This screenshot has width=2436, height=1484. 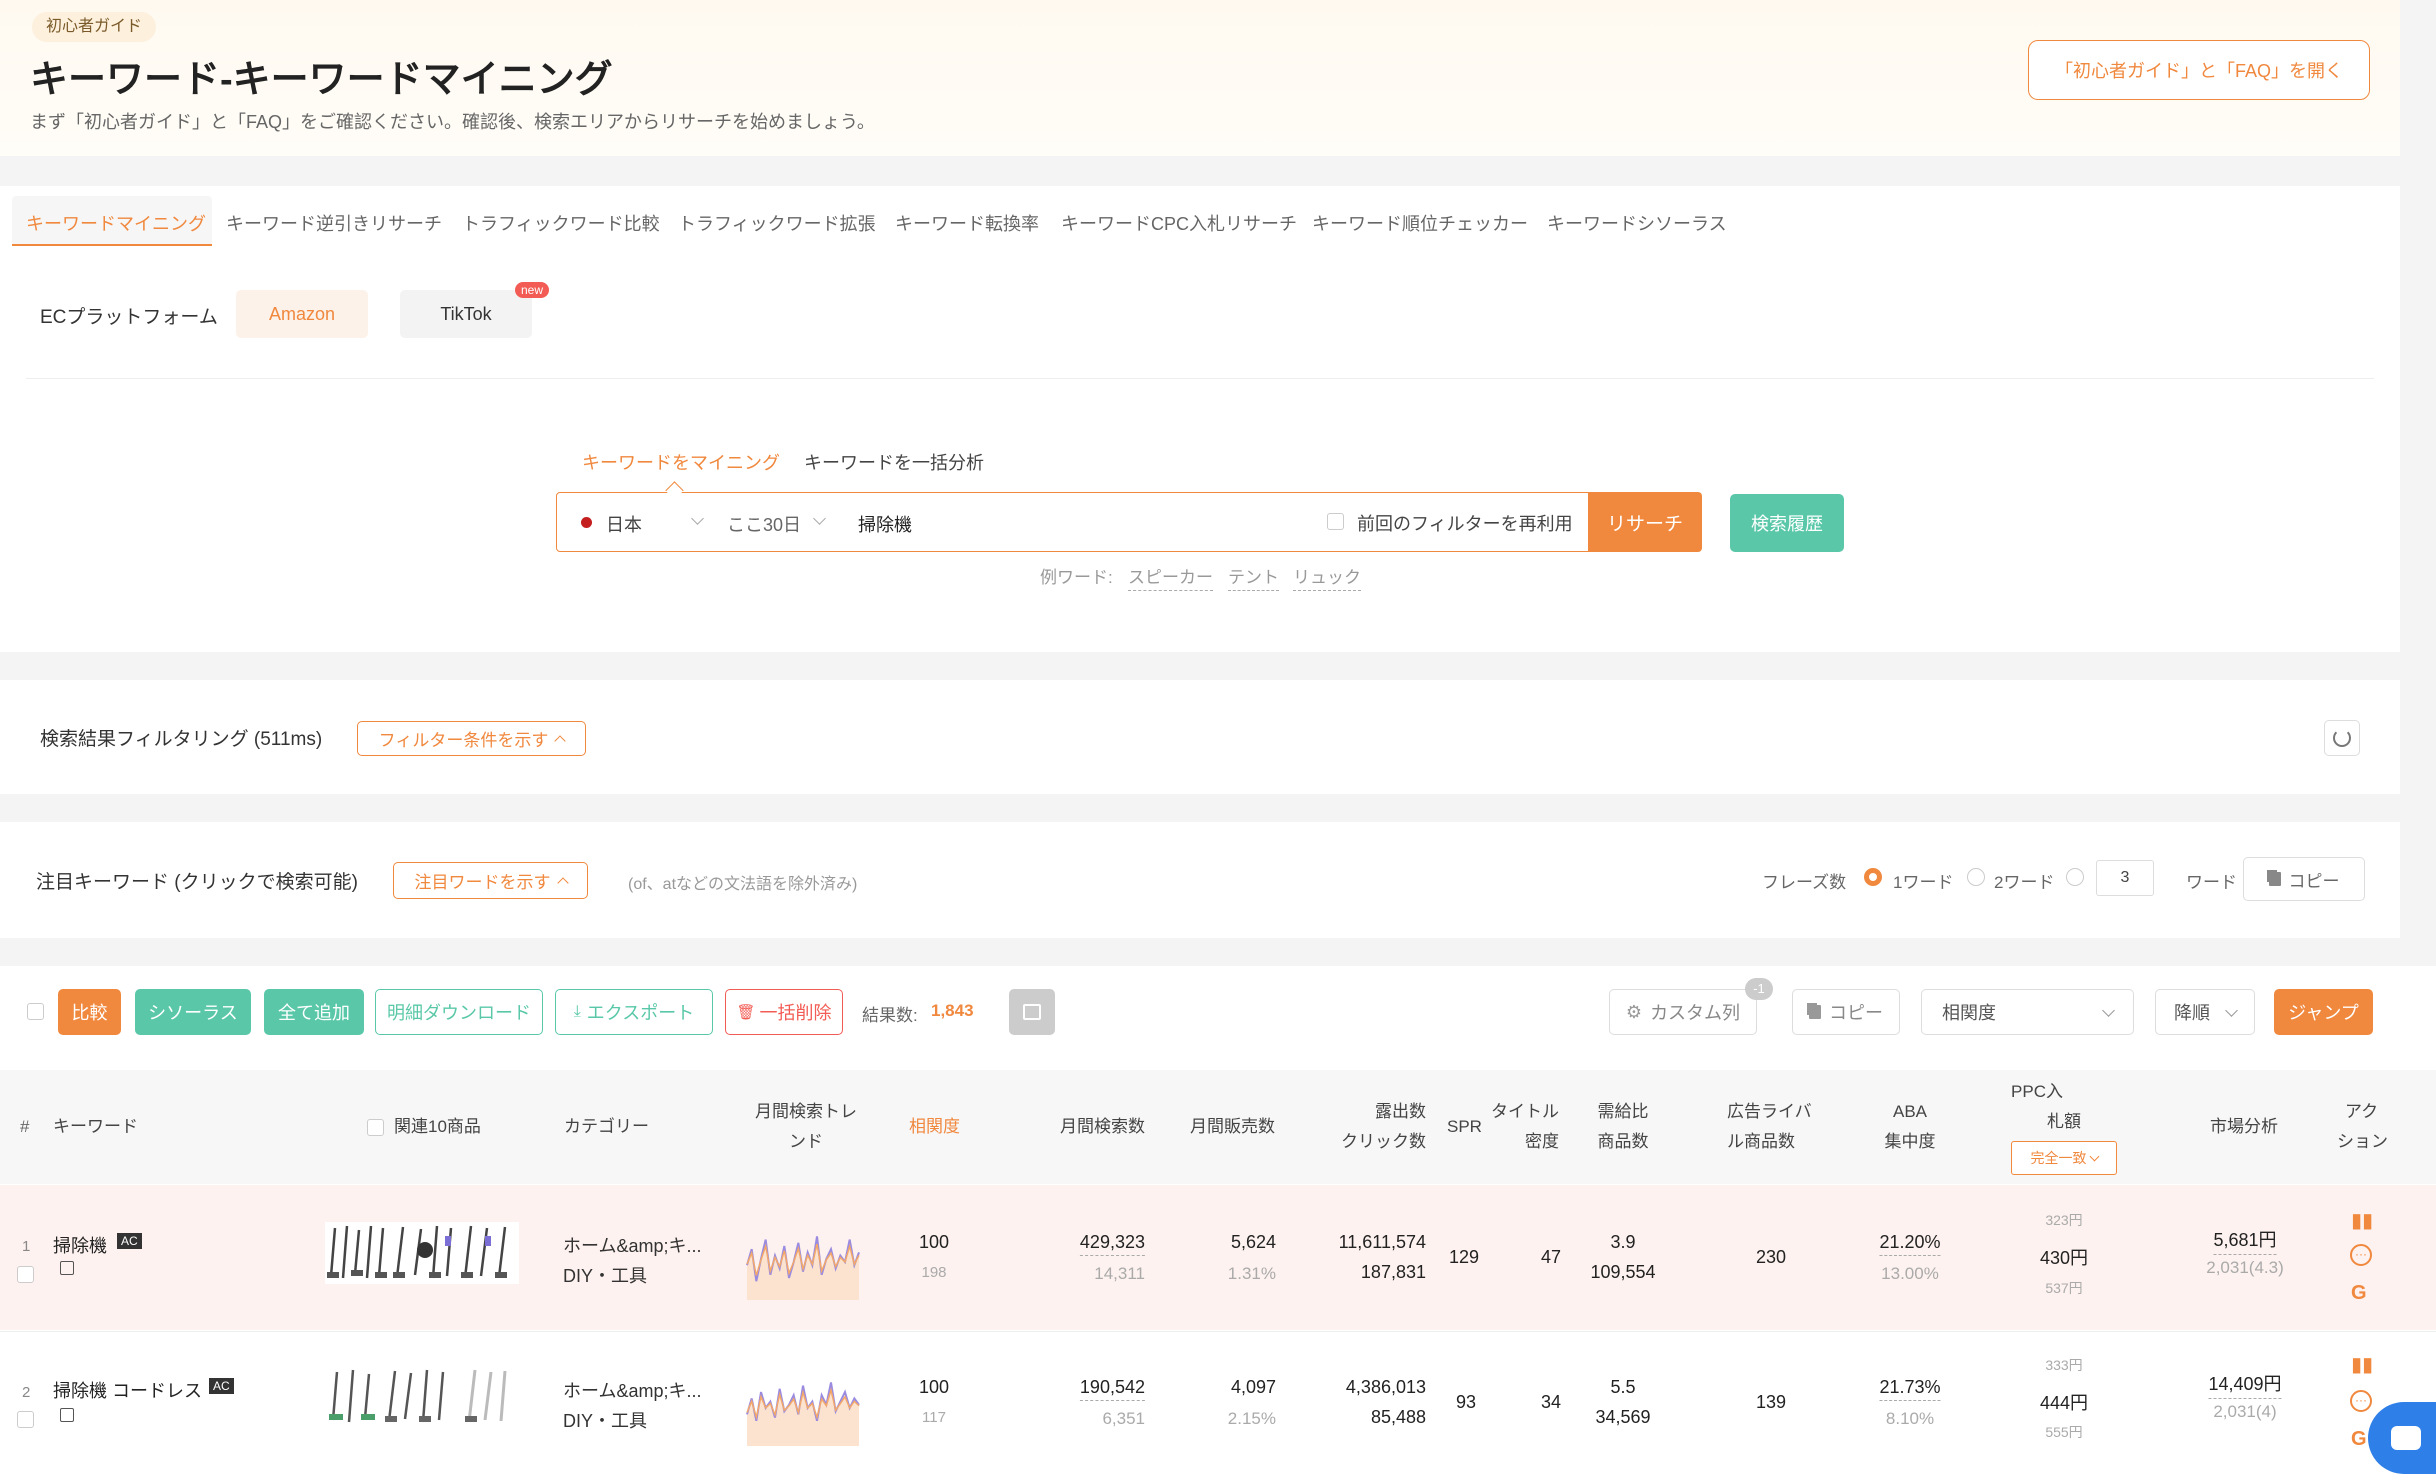 I want to click on monthly-sales-sub: 2.15%, so click(x=1251, y=1418).